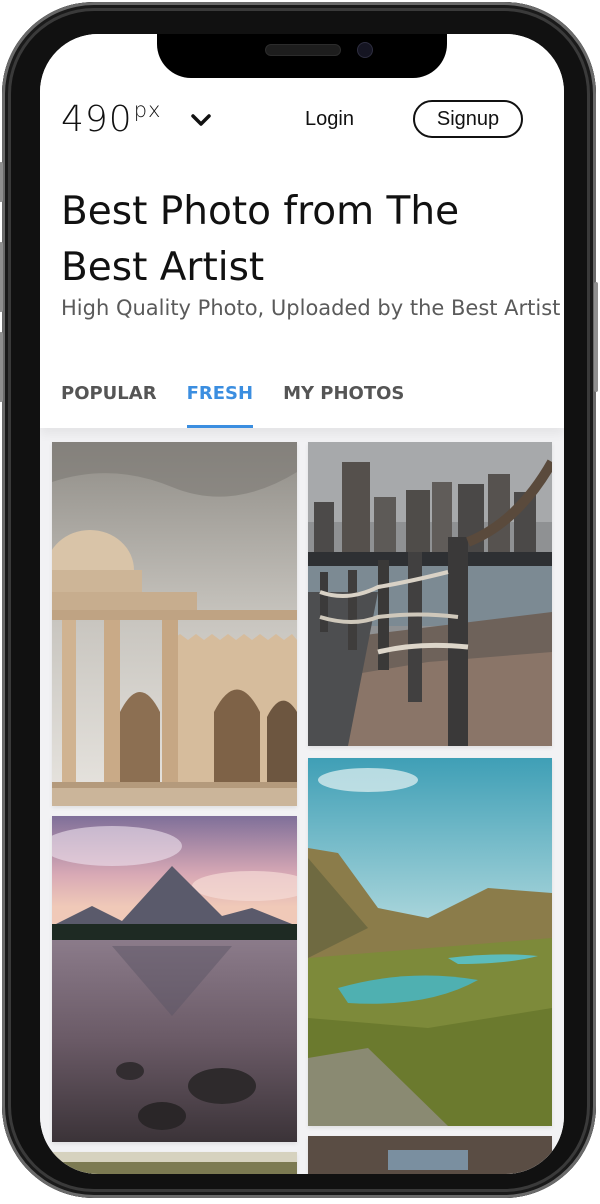 The image size is (600, 1204). I want to click on tab-bar: POPULAR FRESH MY PHOTOS, so click(232, 404).